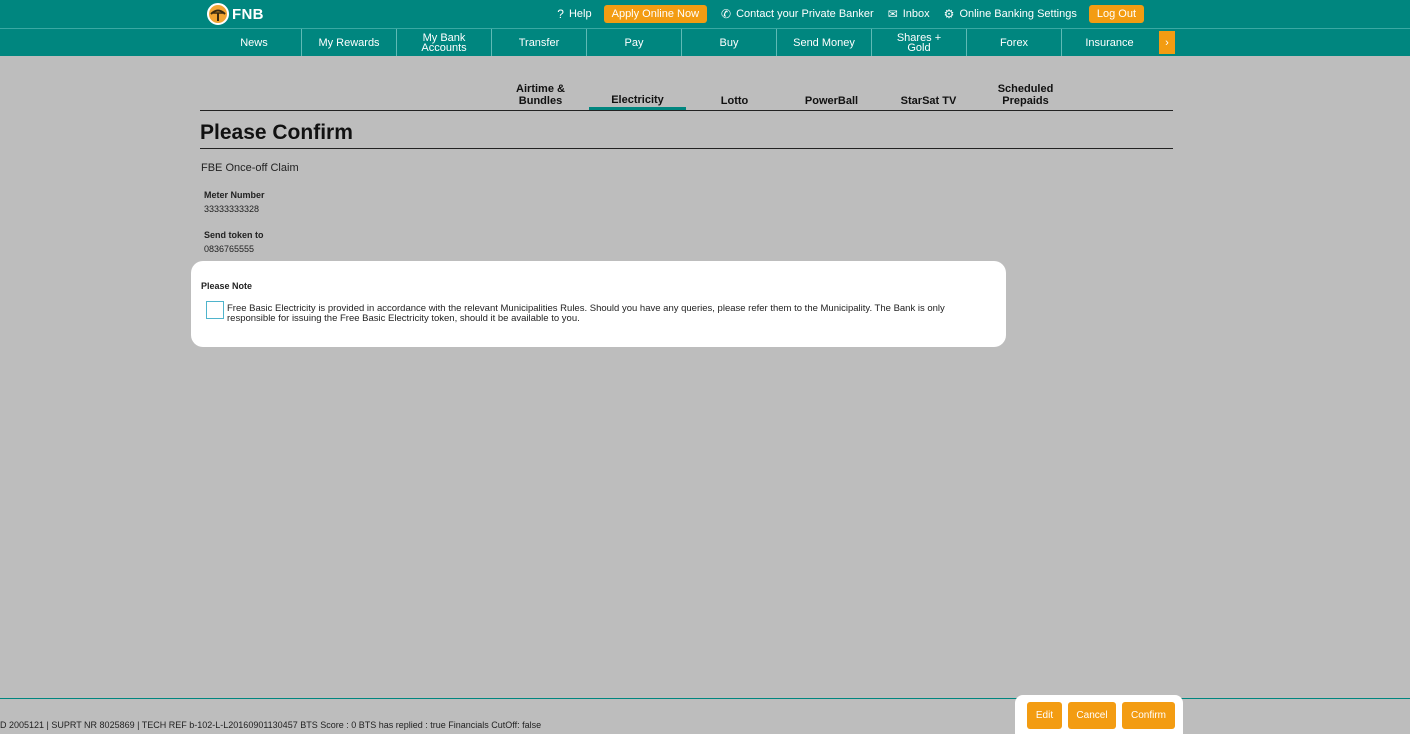 The height and width of the screenshot is (734, 1410). I want to click on tab-powerball: PowerBall, so click(831, 96).